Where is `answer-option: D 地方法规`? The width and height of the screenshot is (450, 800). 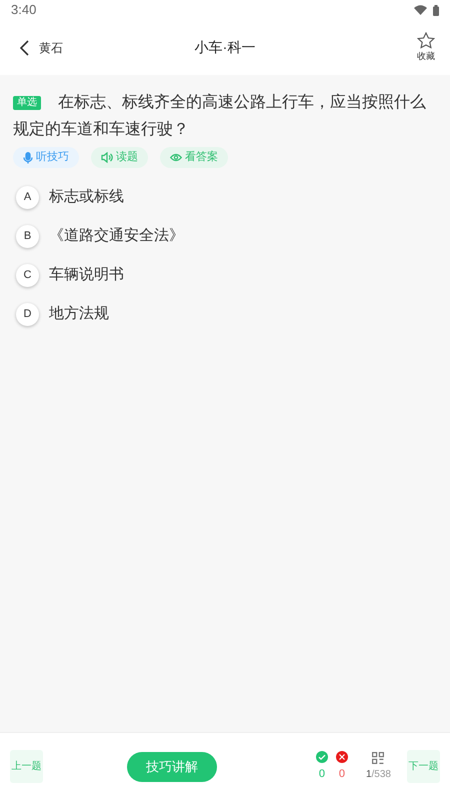 answer-option: D 地方法规 is located at coordinates (226, 314).